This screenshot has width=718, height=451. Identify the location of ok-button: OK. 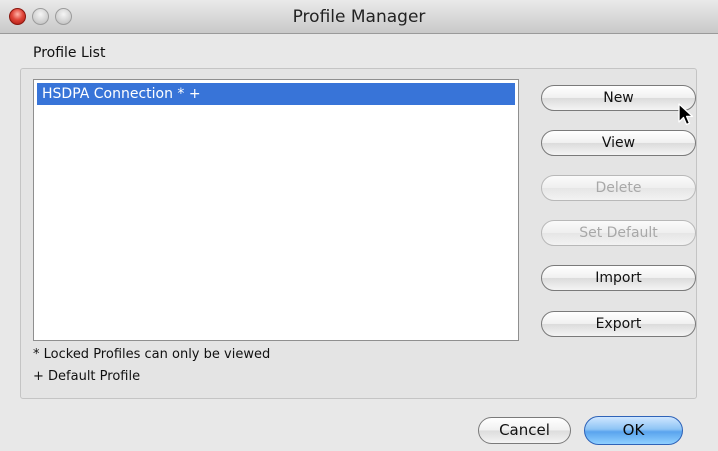
(633, 430).